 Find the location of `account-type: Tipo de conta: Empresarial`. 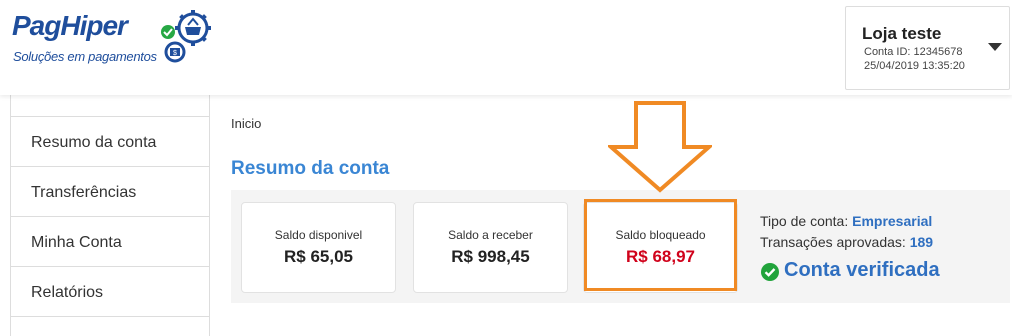

account-type: Tipo de conta: Empresarial is located at coordinates (846, 221).